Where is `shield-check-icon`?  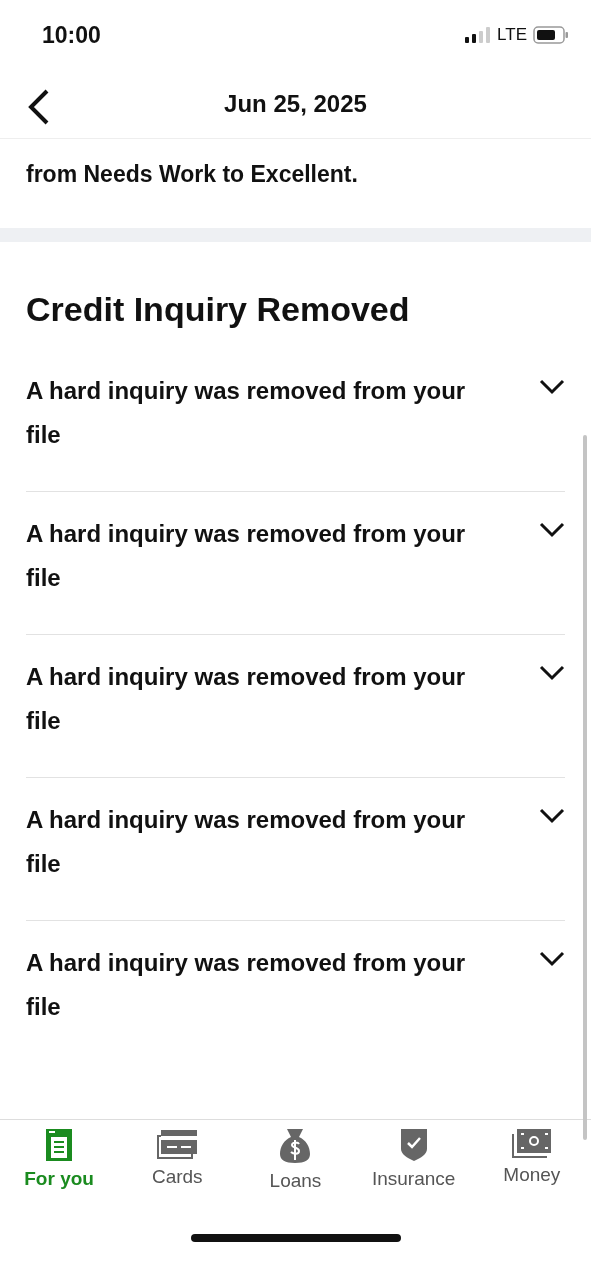
shield-check-icon is located at coordinates (413, 1145).